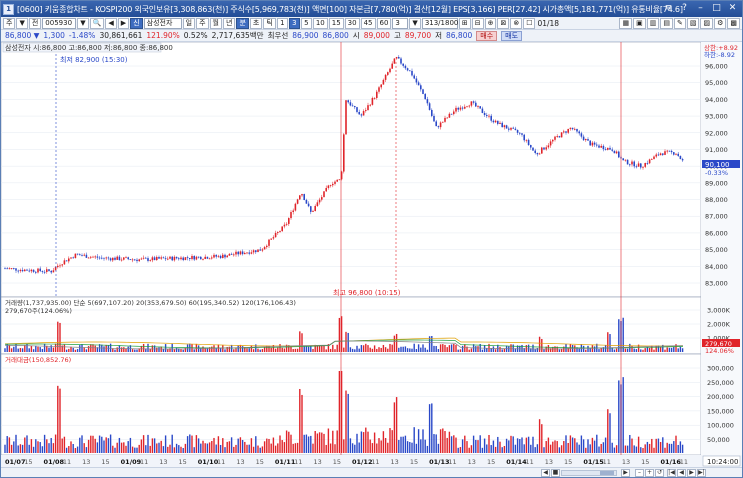 This screenshot has width=743, height=478. Describe the element at coordinates (625, 473) in the screenshot. I see `scroll-right-icon: ▶` at that location.